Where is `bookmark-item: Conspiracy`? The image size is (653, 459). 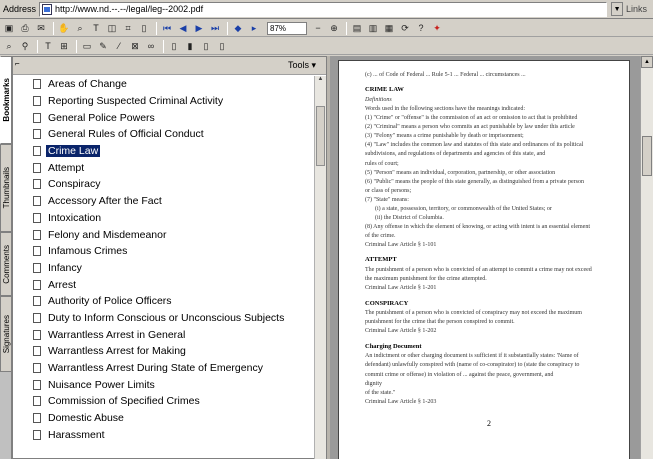
bookmark-item: Conspiracy is located at coordinates (164, 184).